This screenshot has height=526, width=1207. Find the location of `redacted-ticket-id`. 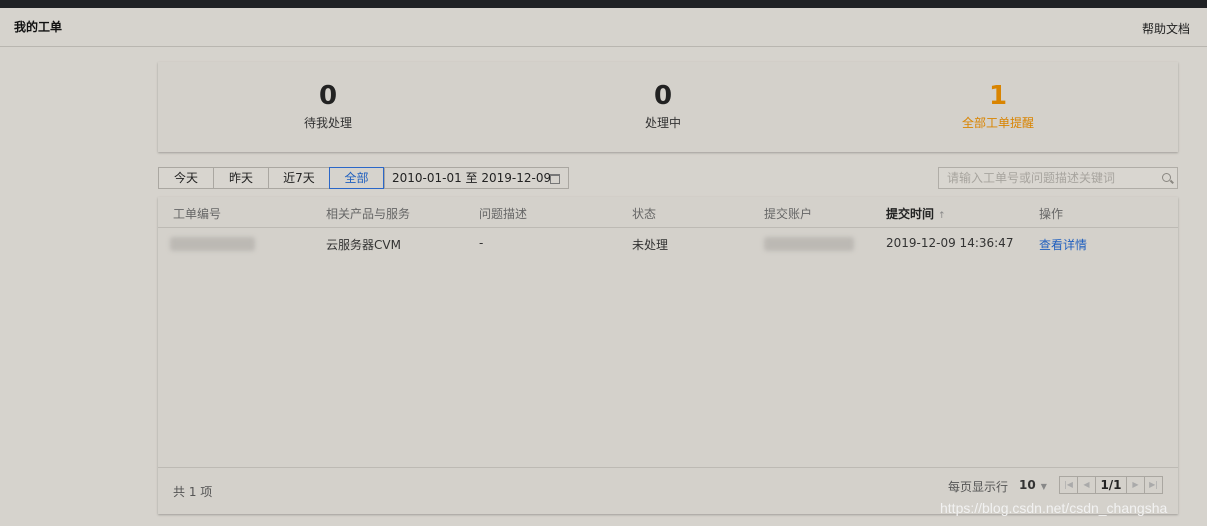

redacted-ticket-id is located at coordinates (212, 244).